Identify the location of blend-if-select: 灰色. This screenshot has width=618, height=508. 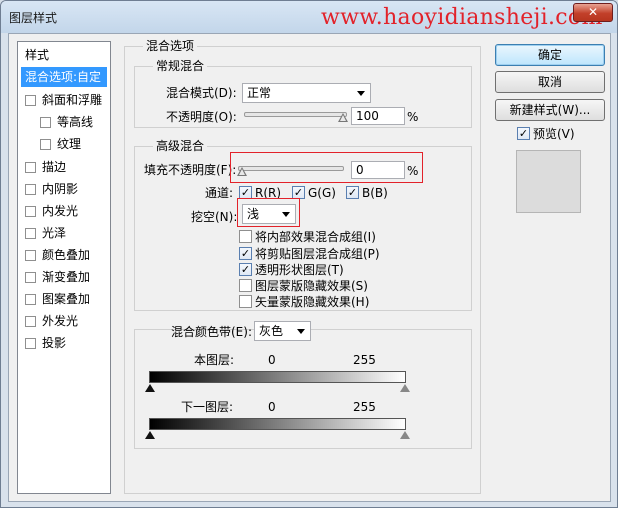
(282, 331).